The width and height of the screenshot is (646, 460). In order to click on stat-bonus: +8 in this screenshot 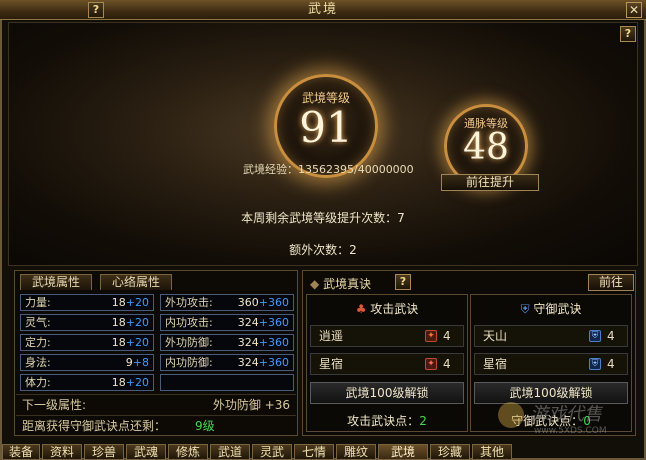, I will do `click(140, 362)`.